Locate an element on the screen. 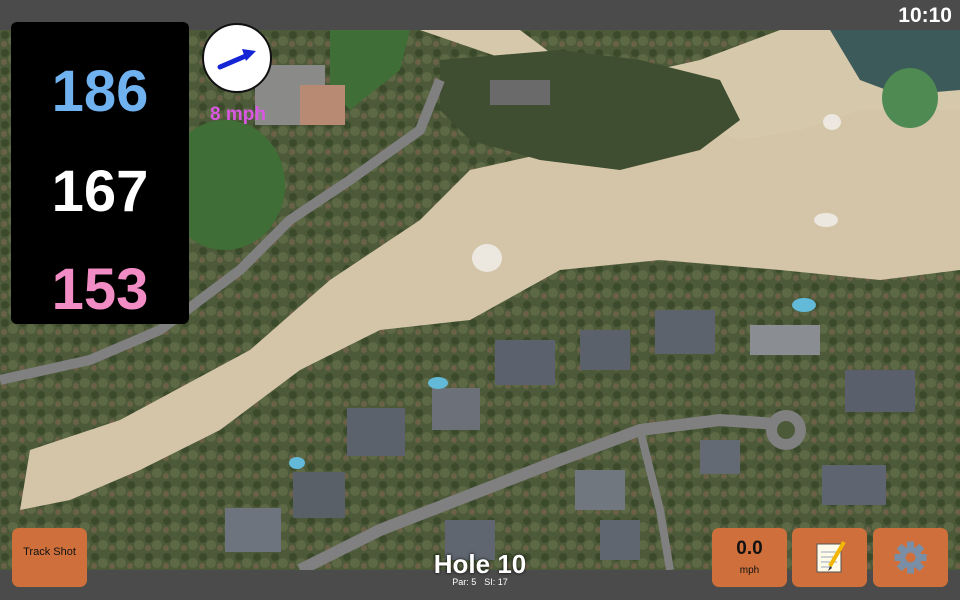 This screenshot has height=600, width=960. speed-value: 0.0 is located at coordinates (749, 548).